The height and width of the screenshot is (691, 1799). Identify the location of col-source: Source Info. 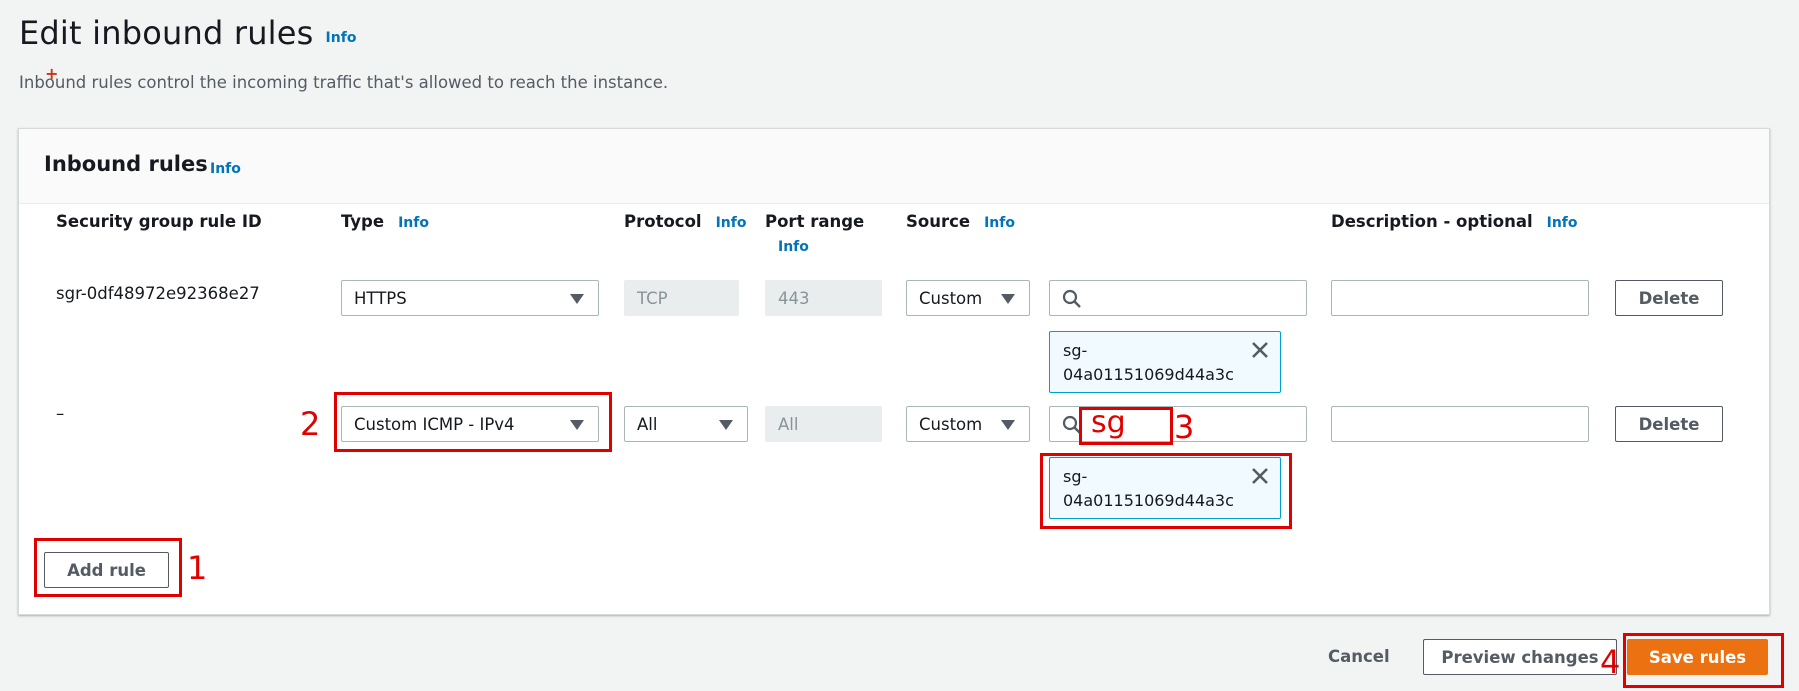
(960, 221).